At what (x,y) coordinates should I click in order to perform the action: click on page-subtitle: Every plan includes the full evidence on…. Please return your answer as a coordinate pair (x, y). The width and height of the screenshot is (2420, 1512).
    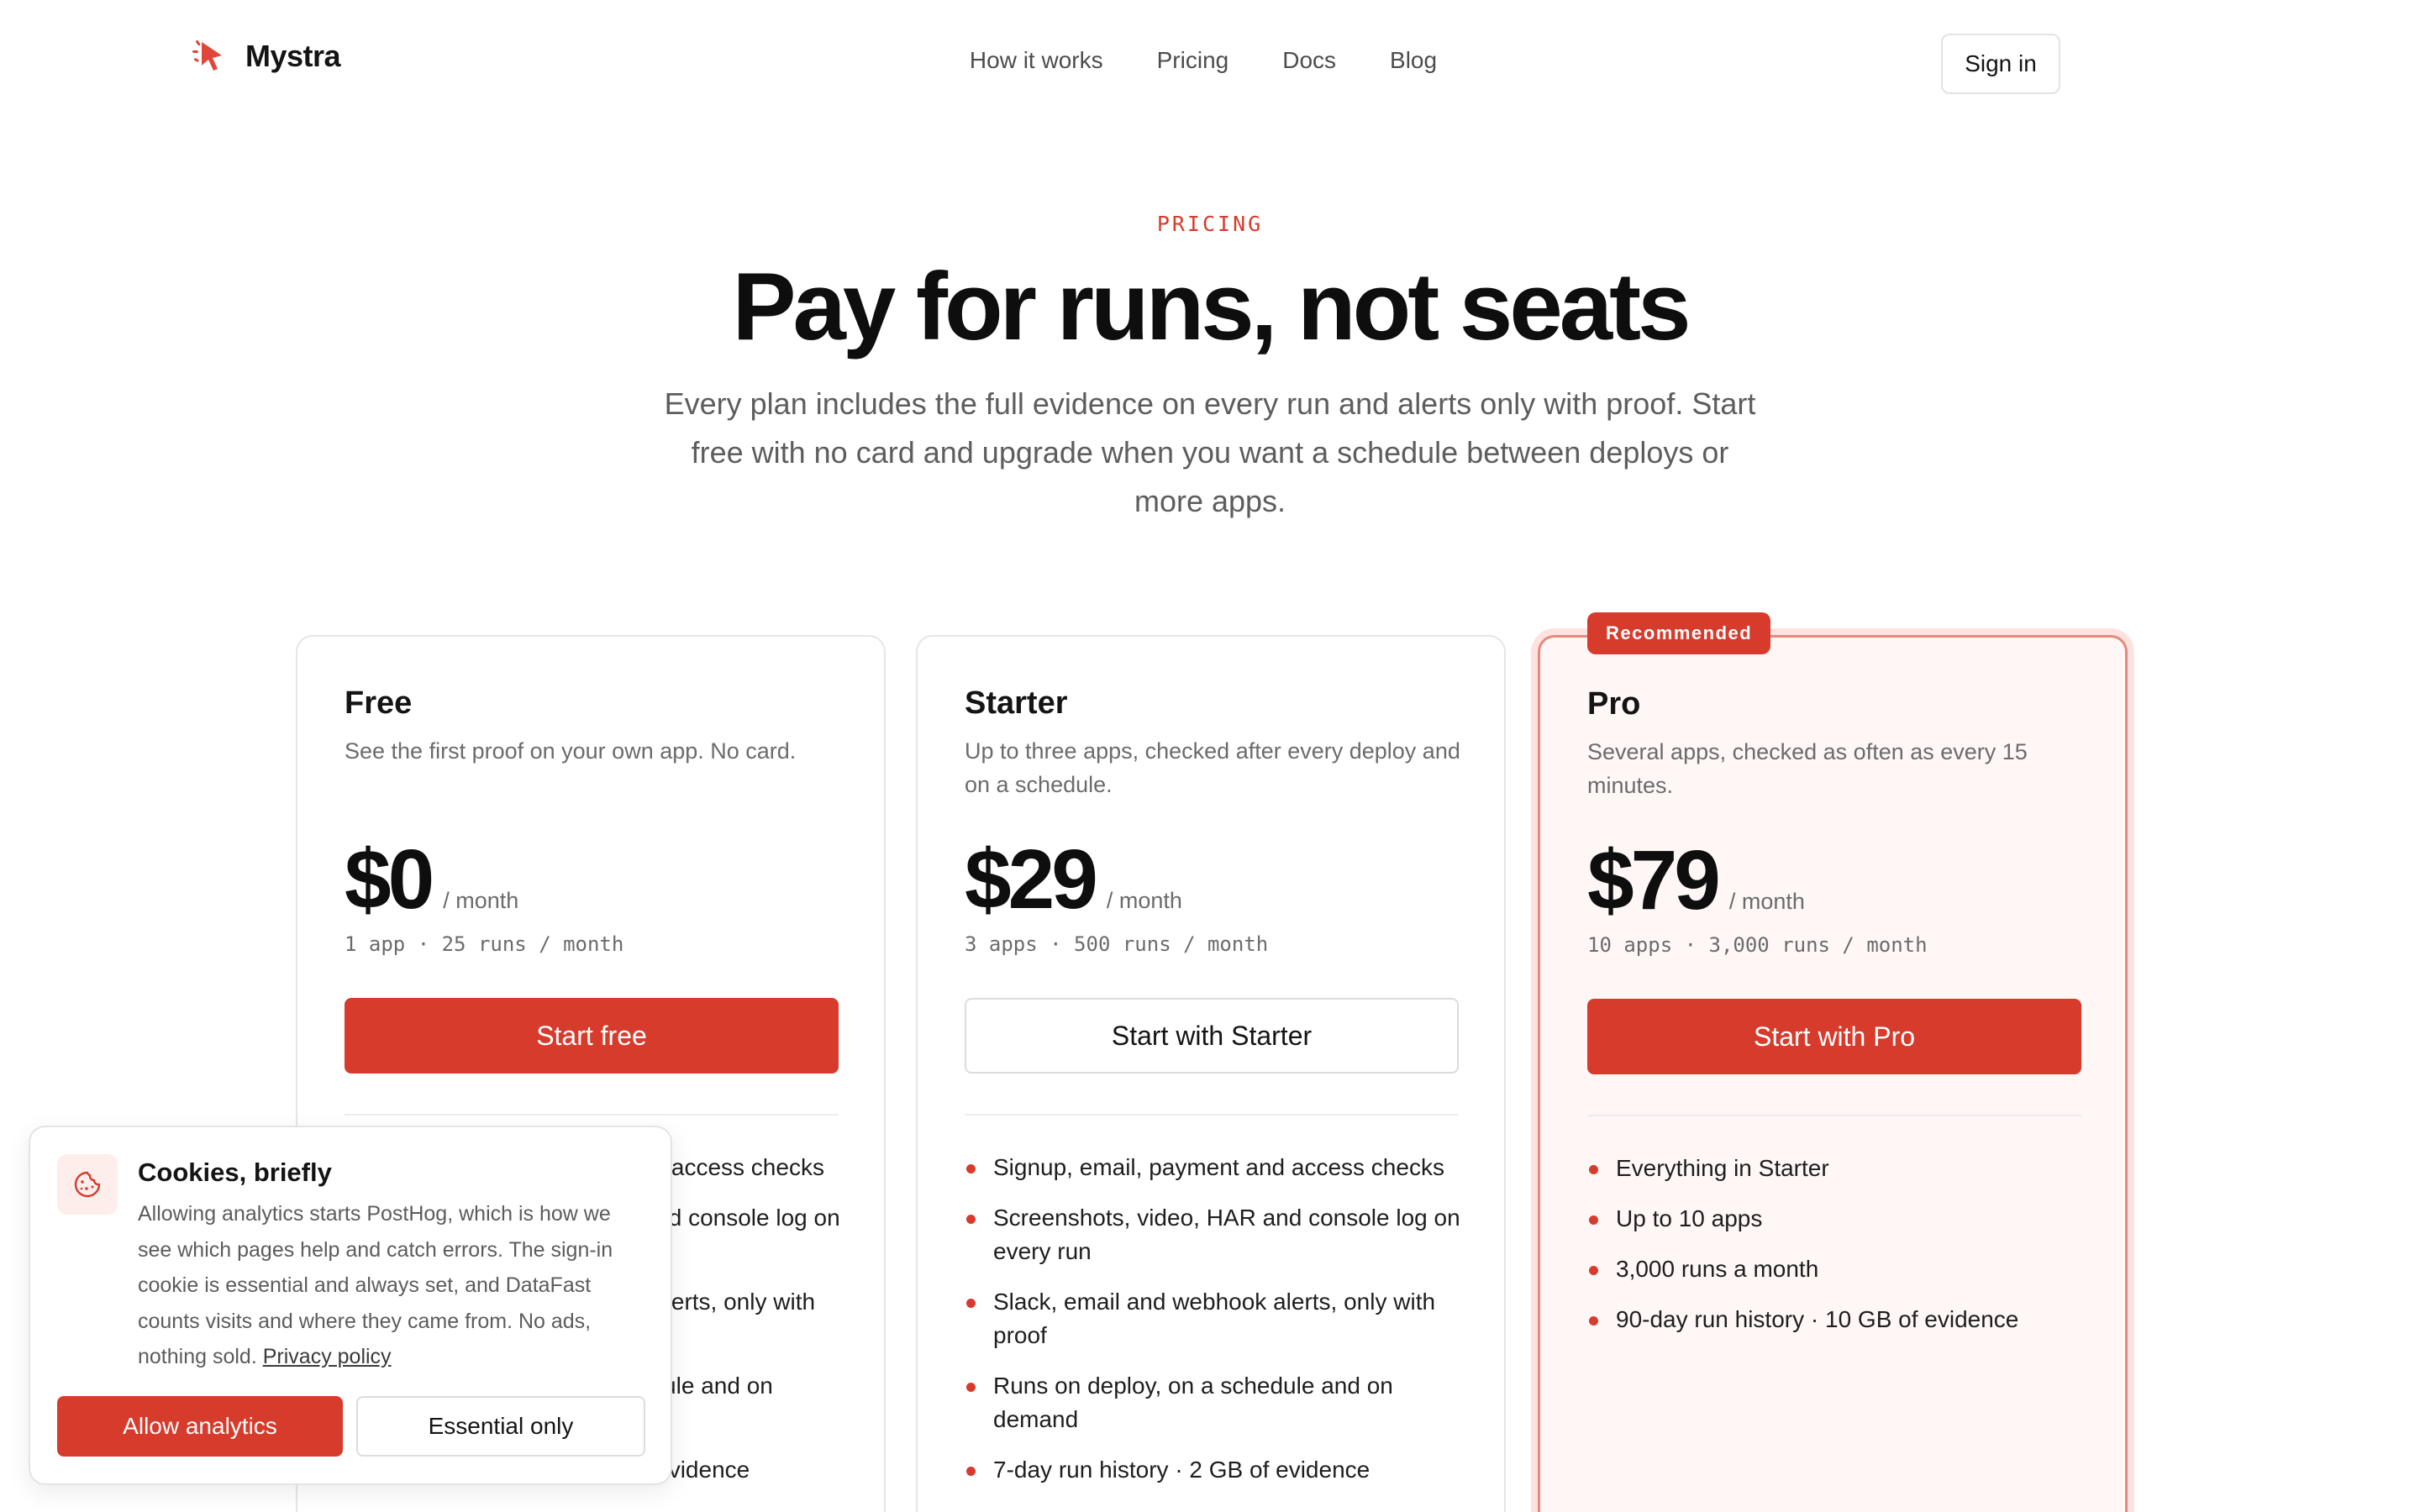
    Looking at the image, I should click on (1210, 452).